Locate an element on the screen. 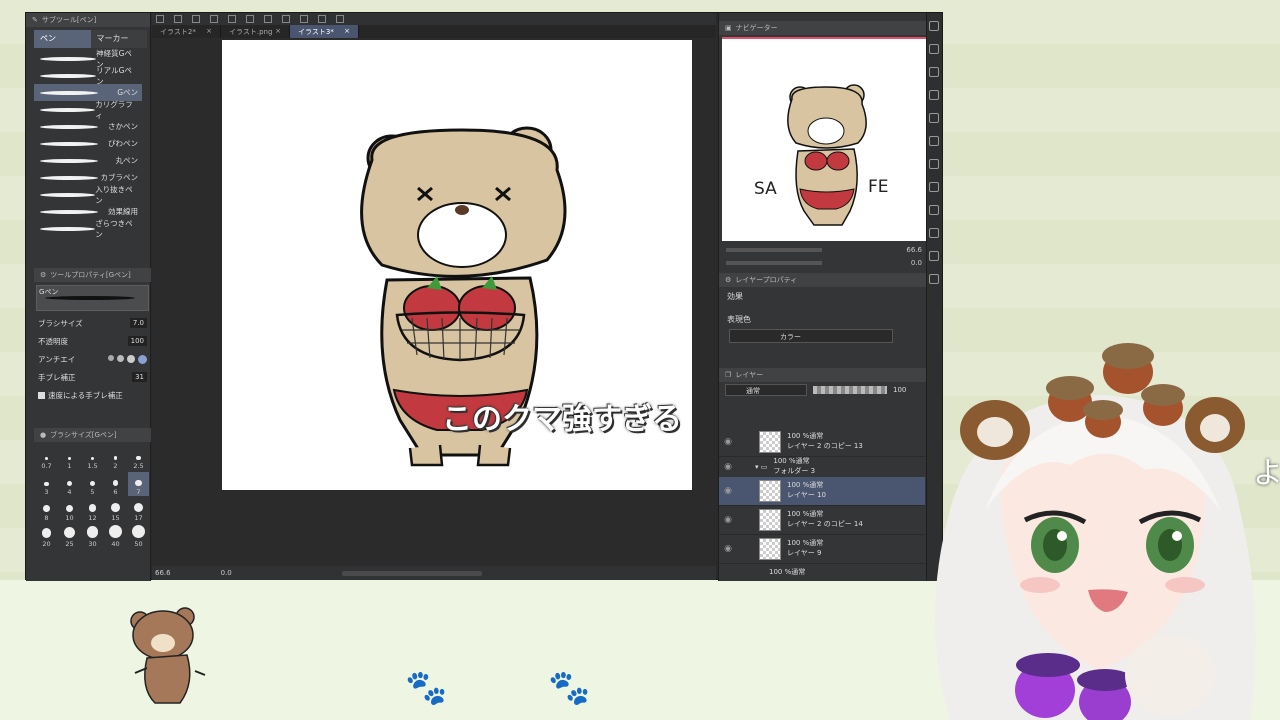 Image resolution: width=1280 pixels, height=720 pixels. brush-item: 入り抜きペン is located at coordinates (88, 195).